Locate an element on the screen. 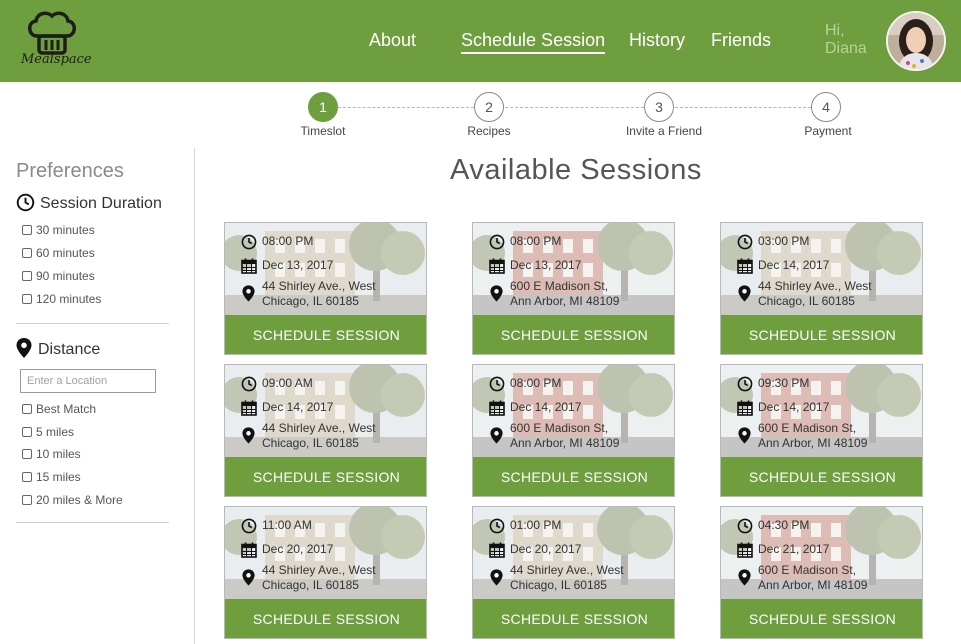  session-duration-heading: Session Duration is located at coordinates (89, 203).